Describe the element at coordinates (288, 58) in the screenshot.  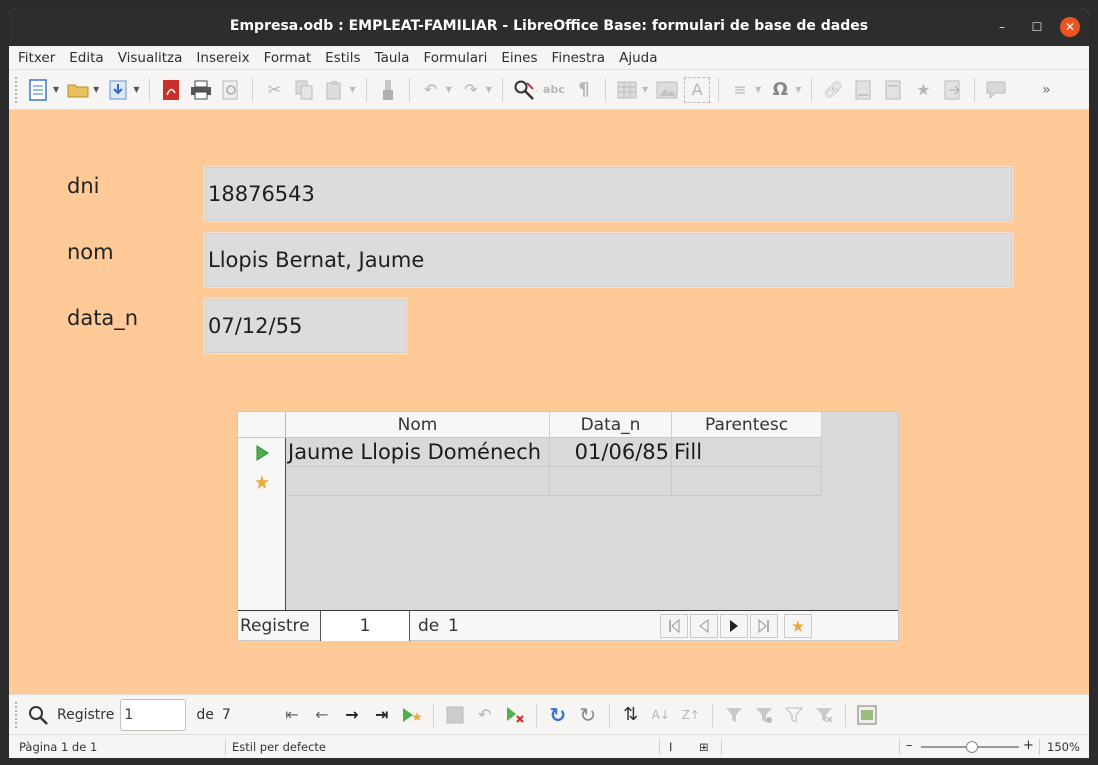
I see `menu-format: Format` at that location.